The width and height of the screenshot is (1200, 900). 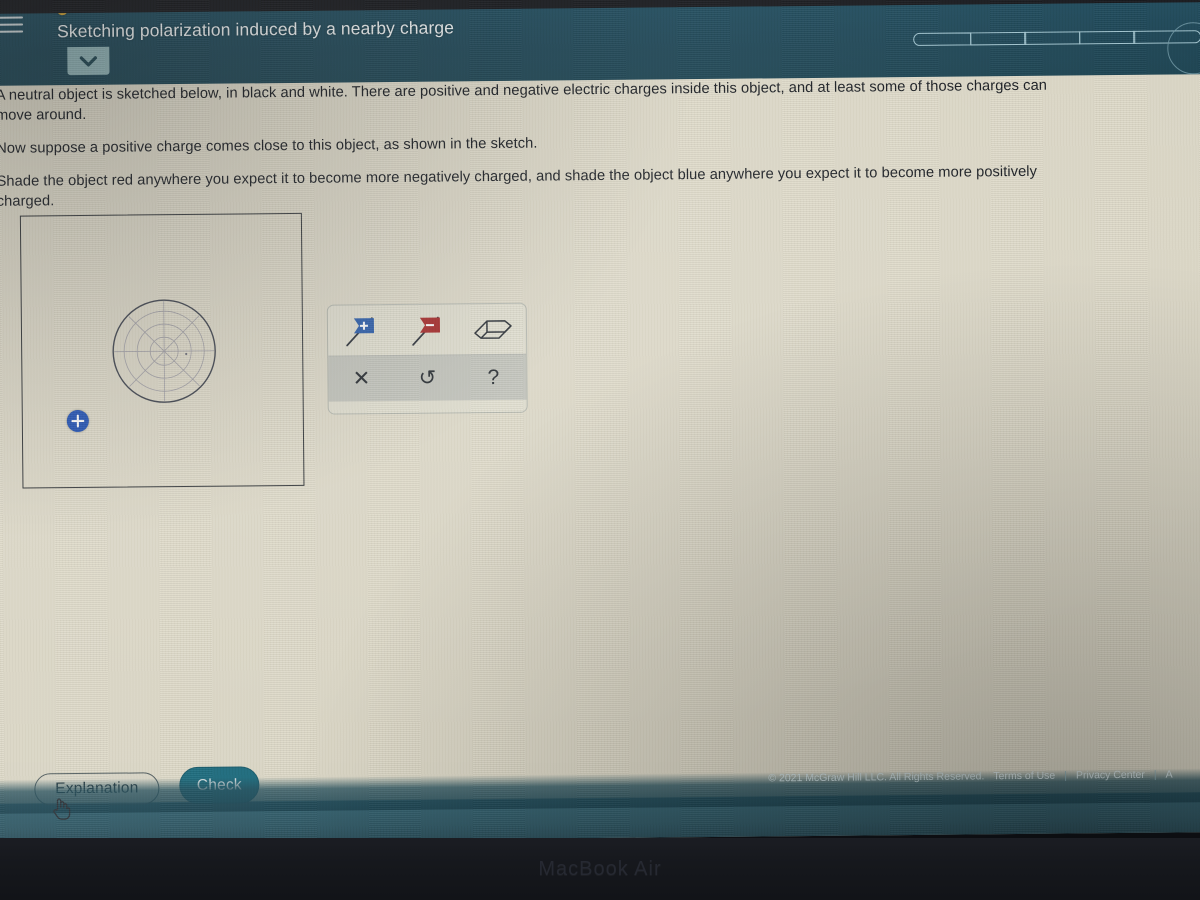 I want to click on eraser-tool, so click(x=493, y=329).